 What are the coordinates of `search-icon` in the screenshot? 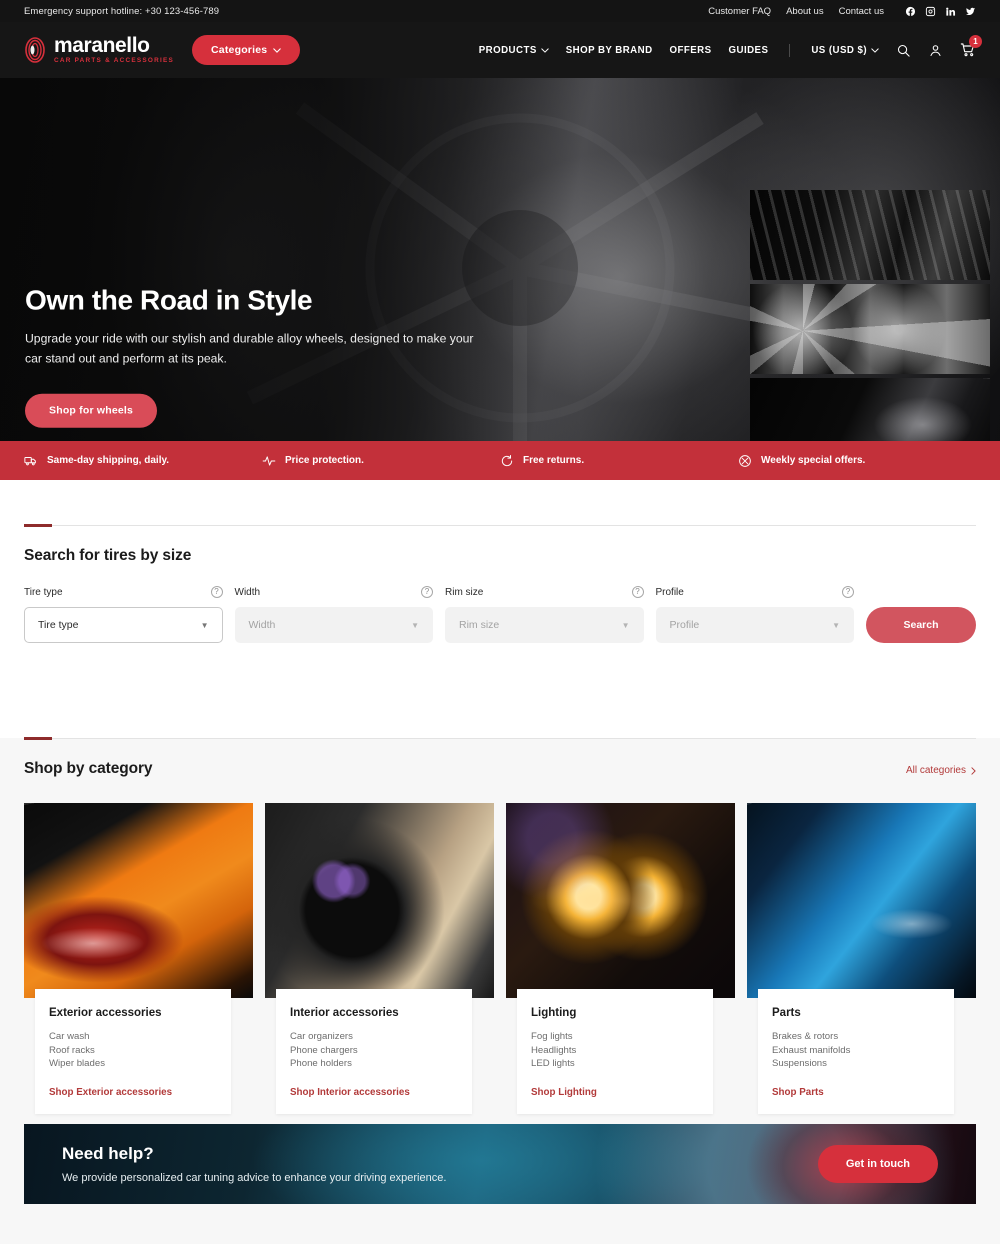 It's located at (903, 50).